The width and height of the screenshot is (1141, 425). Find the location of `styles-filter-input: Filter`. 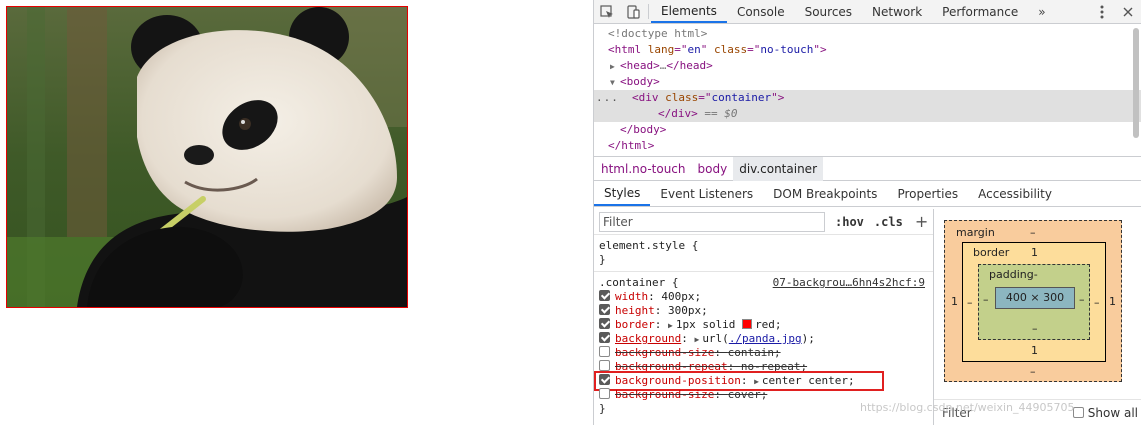

styles-filter-input: Filter is located at coordinates (712, 221).